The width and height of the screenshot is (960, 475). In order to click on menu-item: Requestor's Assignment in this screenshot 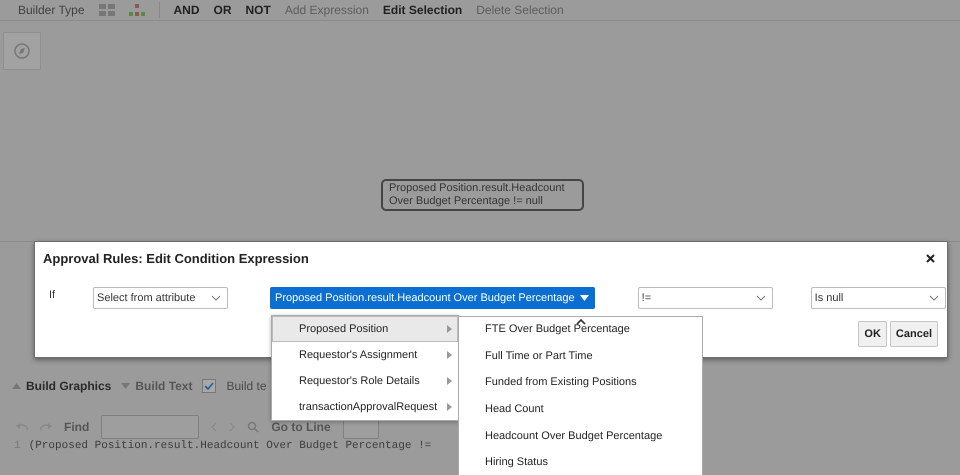, I will do `click(365, 355)`.